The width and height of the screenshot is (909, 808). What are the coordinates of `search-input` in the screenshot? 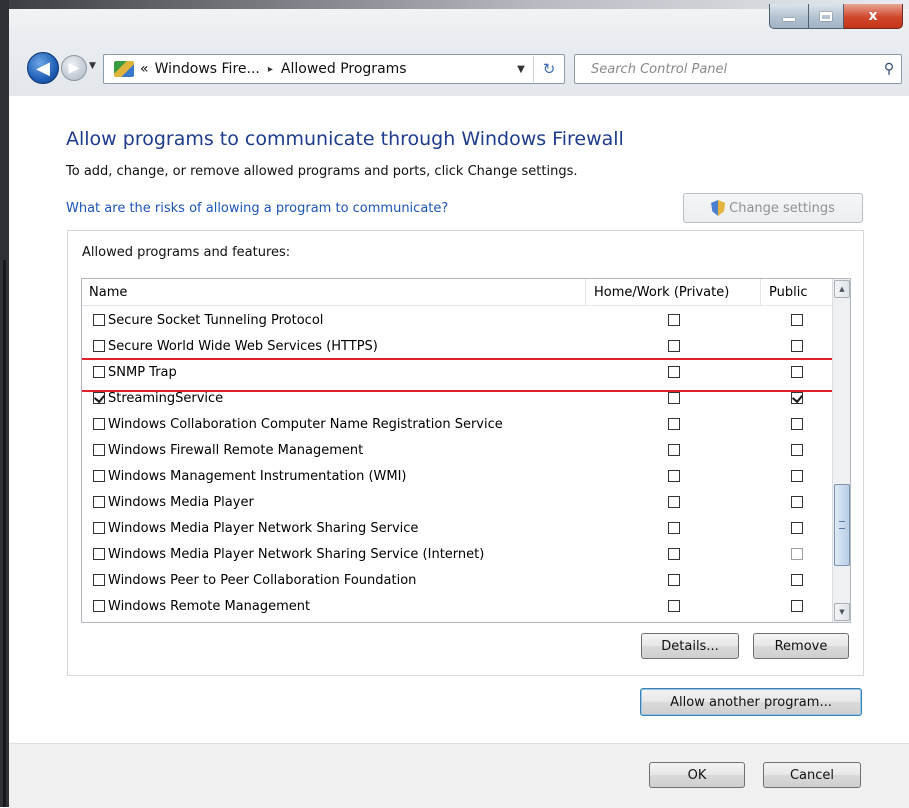 It's located at (733, 69).